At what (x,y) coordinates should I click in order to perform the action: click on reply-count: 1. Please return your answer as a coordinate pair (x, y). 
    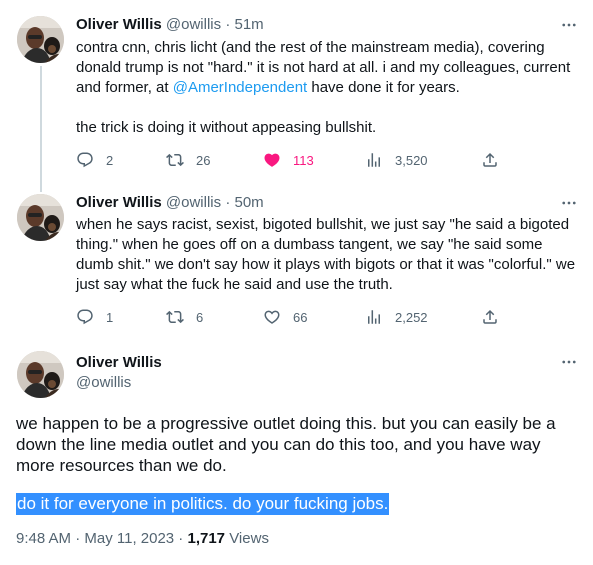
    Looking at the image, I should click on (110, 317).